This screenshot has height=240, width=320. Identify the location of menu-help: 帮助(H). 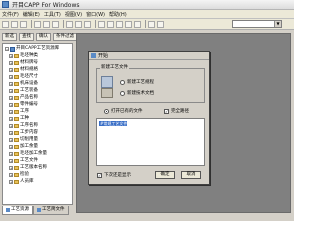
(118, 14).